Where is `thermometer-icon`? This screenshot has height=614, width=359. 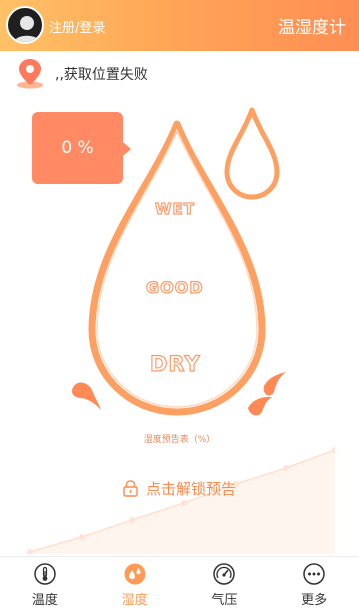
thermometer-icon is located at coordinates (45, 574).